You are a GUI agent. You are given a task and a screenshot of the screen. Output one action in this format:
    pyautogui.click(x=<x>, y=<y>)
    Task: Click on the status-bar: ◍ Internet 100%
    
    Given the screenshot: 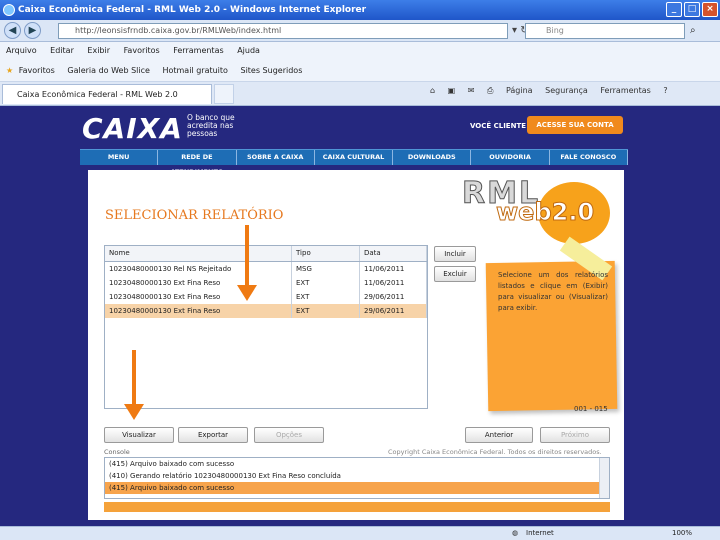 What is the action you would take?
    pyautogui.click(x=360, y=533)
    